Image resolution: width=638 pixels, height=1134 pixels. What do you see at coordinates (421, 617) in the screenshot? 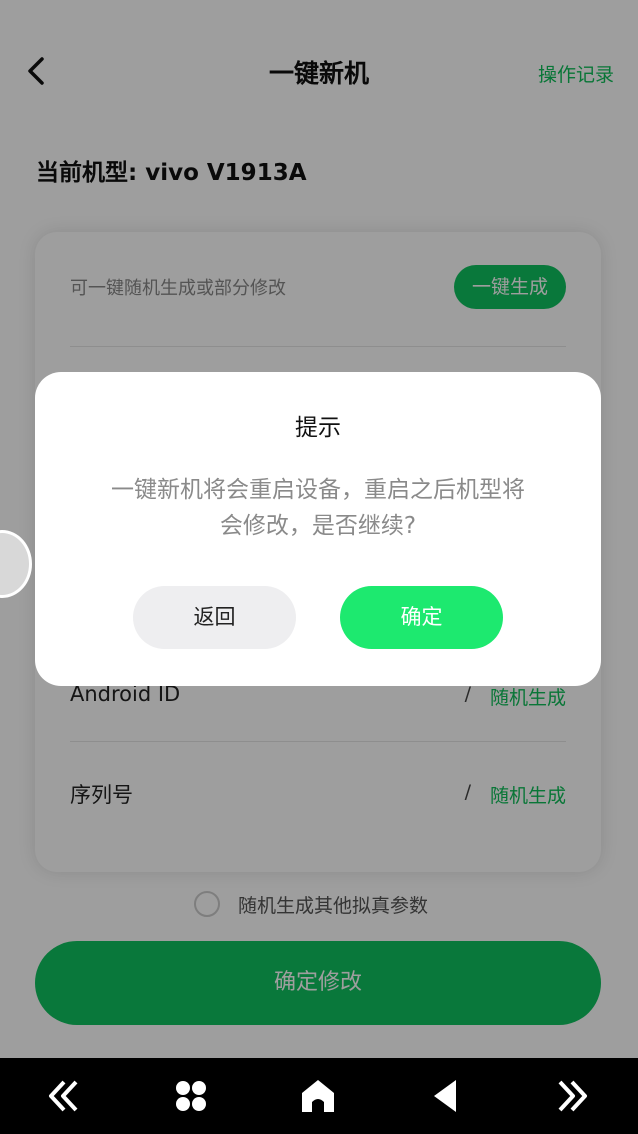
I see `dialog-ok-button: 确定` at bounding box center [421, 617].